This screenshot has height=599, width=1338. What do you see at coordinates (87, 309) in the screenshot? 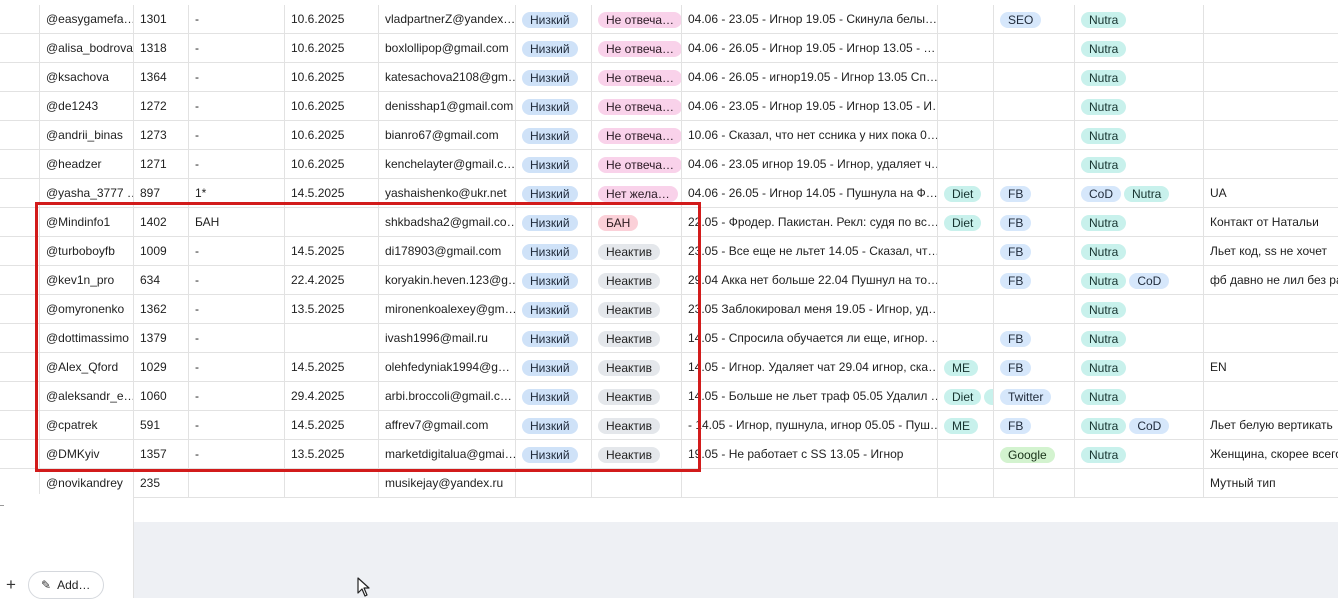
I see `username-cell: @omyronenko` at bounding box center [87, 309].